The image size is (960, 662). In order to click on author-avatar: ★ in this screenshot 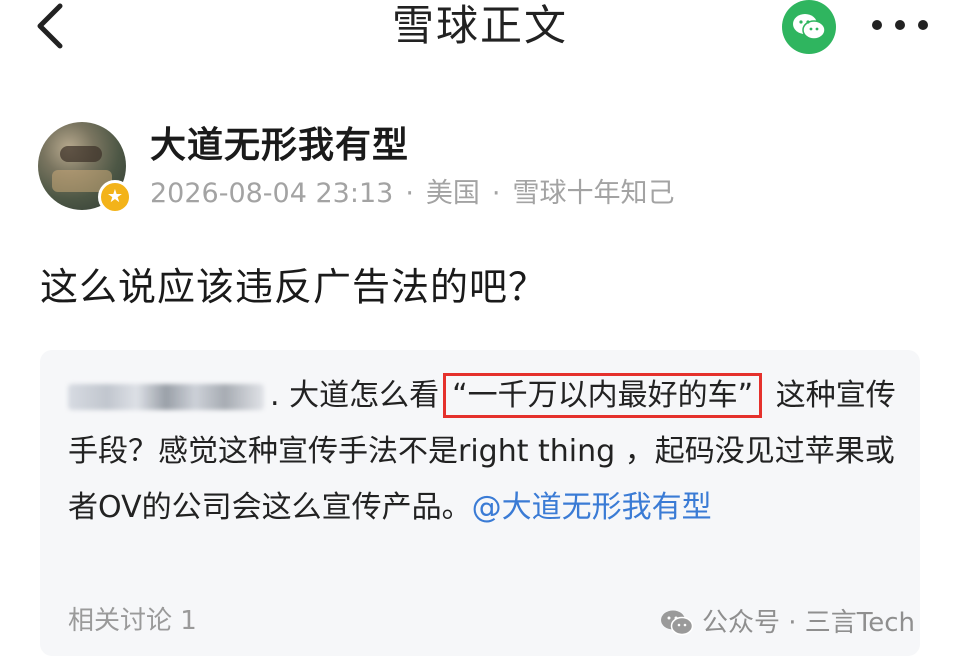, I will do `click(85, 168)`.